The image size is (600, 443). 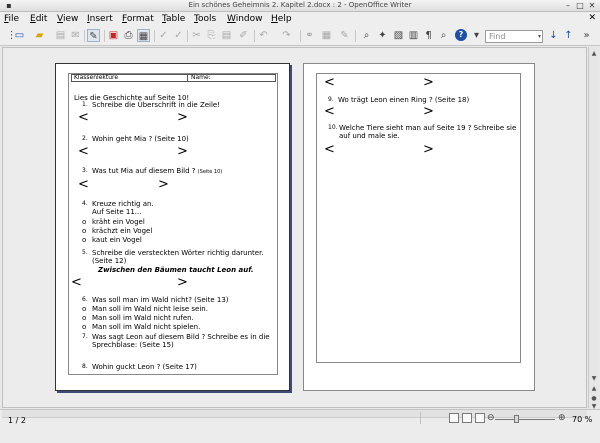 What do you see at coordinates (594, 53) in the screenshot?
I see `scroll-up-icon: ▲` at bounding box center [594, 53].